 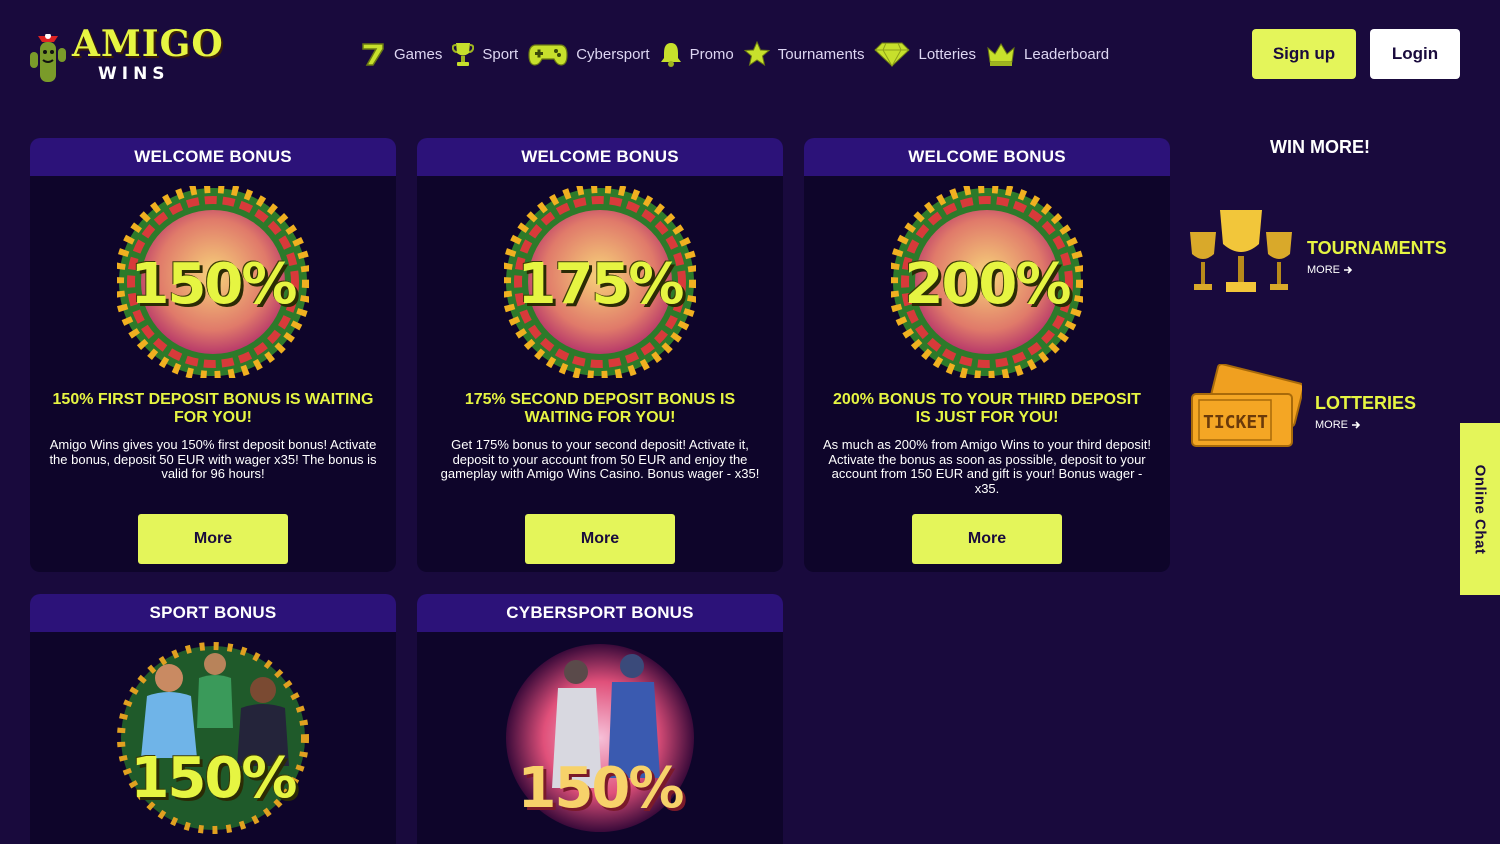 What do you see at coordinates (756, 54) in the screenshot?
I see `star-icon` at bounding box center [756, 54].